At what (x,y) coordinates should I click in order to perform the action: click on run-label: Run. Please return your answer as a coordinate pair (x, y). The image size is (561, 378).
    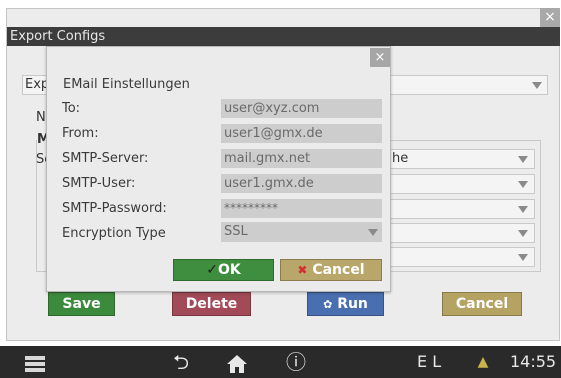
    Looking at the image, I should click on (352, 304).